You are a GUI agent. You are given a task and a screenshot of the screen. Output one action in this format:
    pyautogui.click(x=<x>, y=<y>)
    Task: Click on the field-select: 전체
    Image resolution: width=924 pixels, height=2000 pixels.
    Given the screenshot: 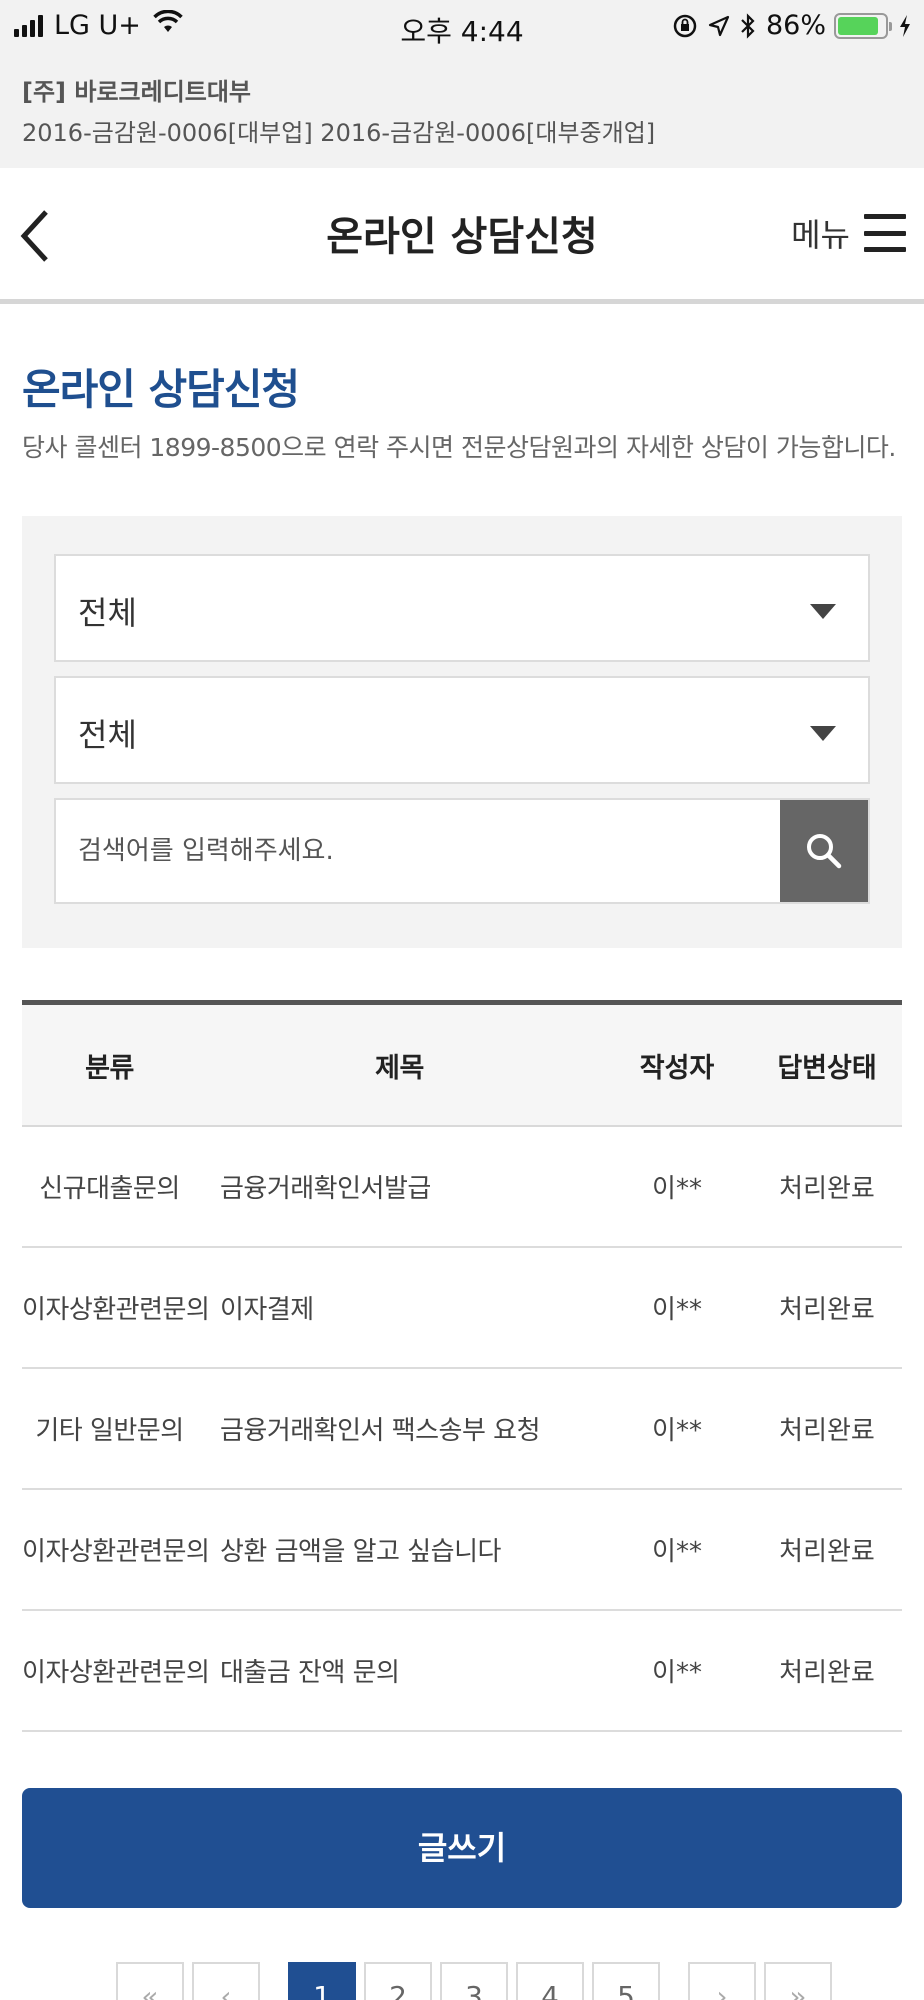 What is the action you would take?
    pyautogui.click(x=462, y=730)
    